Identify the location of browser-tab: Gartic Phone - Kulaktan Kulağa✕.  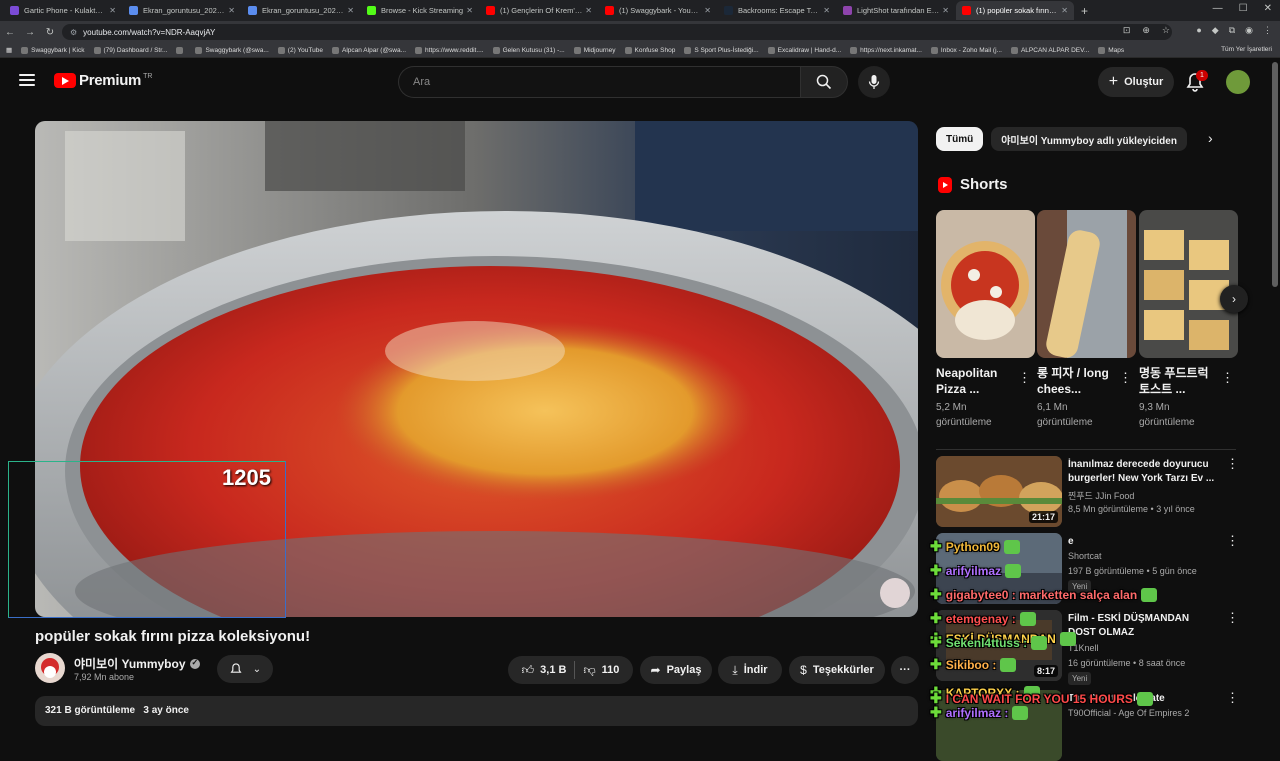
(63, 10).